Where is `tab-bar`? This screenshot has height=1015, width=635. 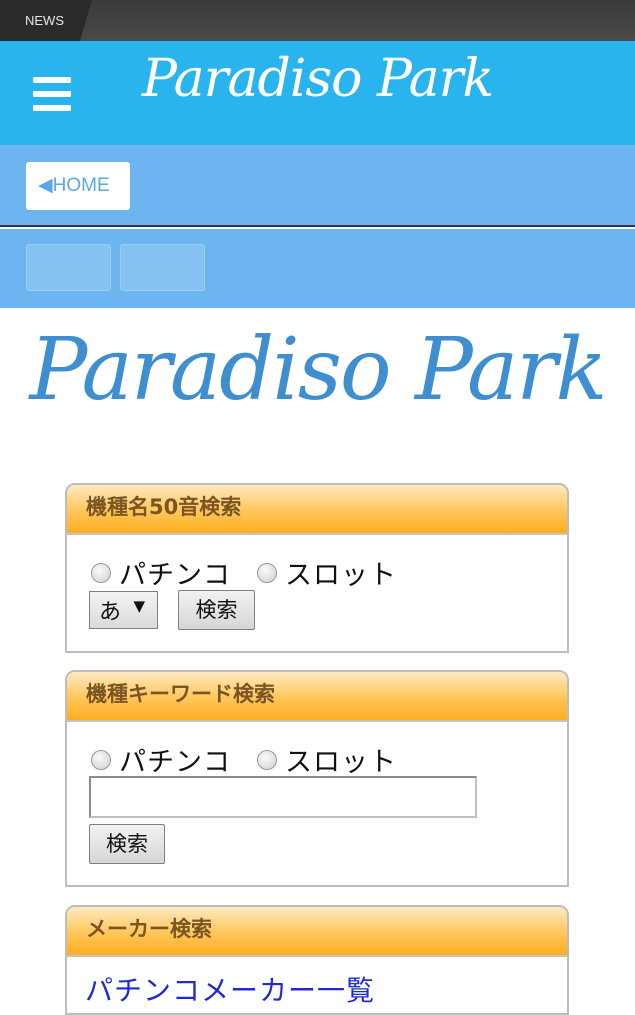 tab-bar is located at coordinates (317, 268).